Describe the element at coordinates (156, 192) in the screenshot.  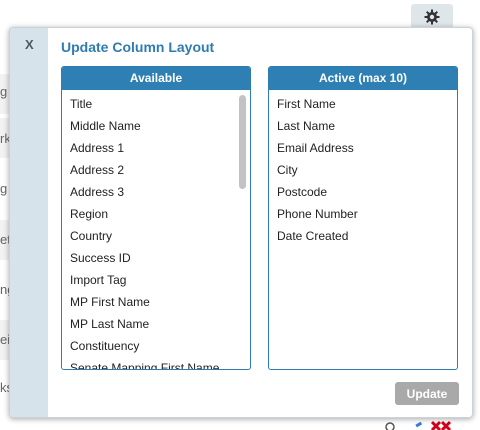
I see `available-item: Address 3` at that location.